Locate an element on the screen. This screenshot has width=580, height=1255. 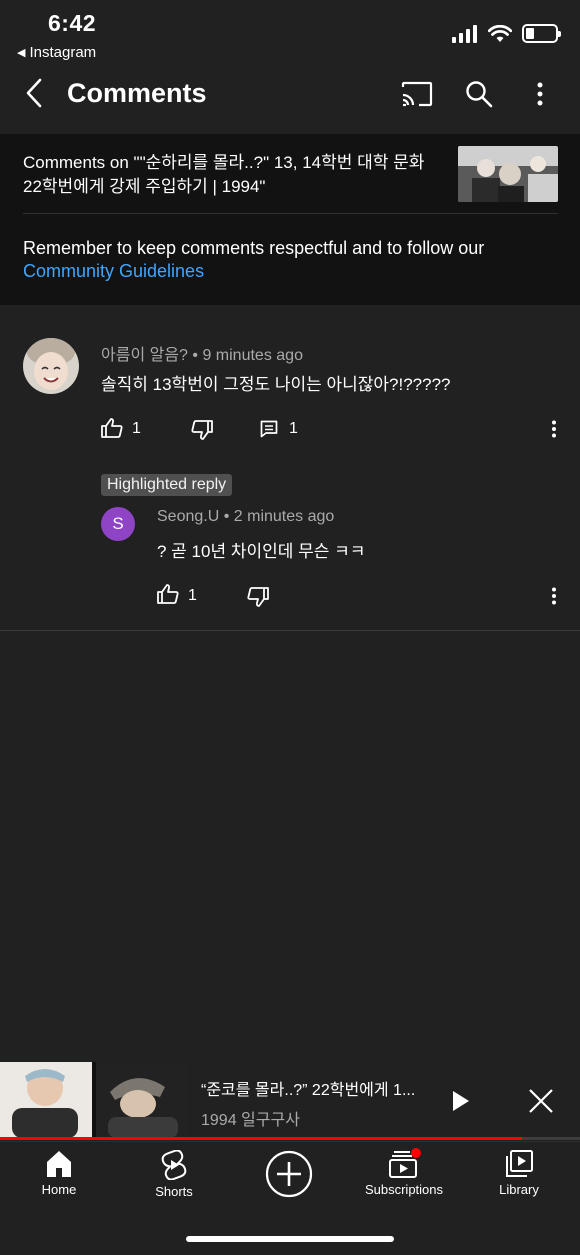
reply-count: 1 is located at coordinates (293, 428).